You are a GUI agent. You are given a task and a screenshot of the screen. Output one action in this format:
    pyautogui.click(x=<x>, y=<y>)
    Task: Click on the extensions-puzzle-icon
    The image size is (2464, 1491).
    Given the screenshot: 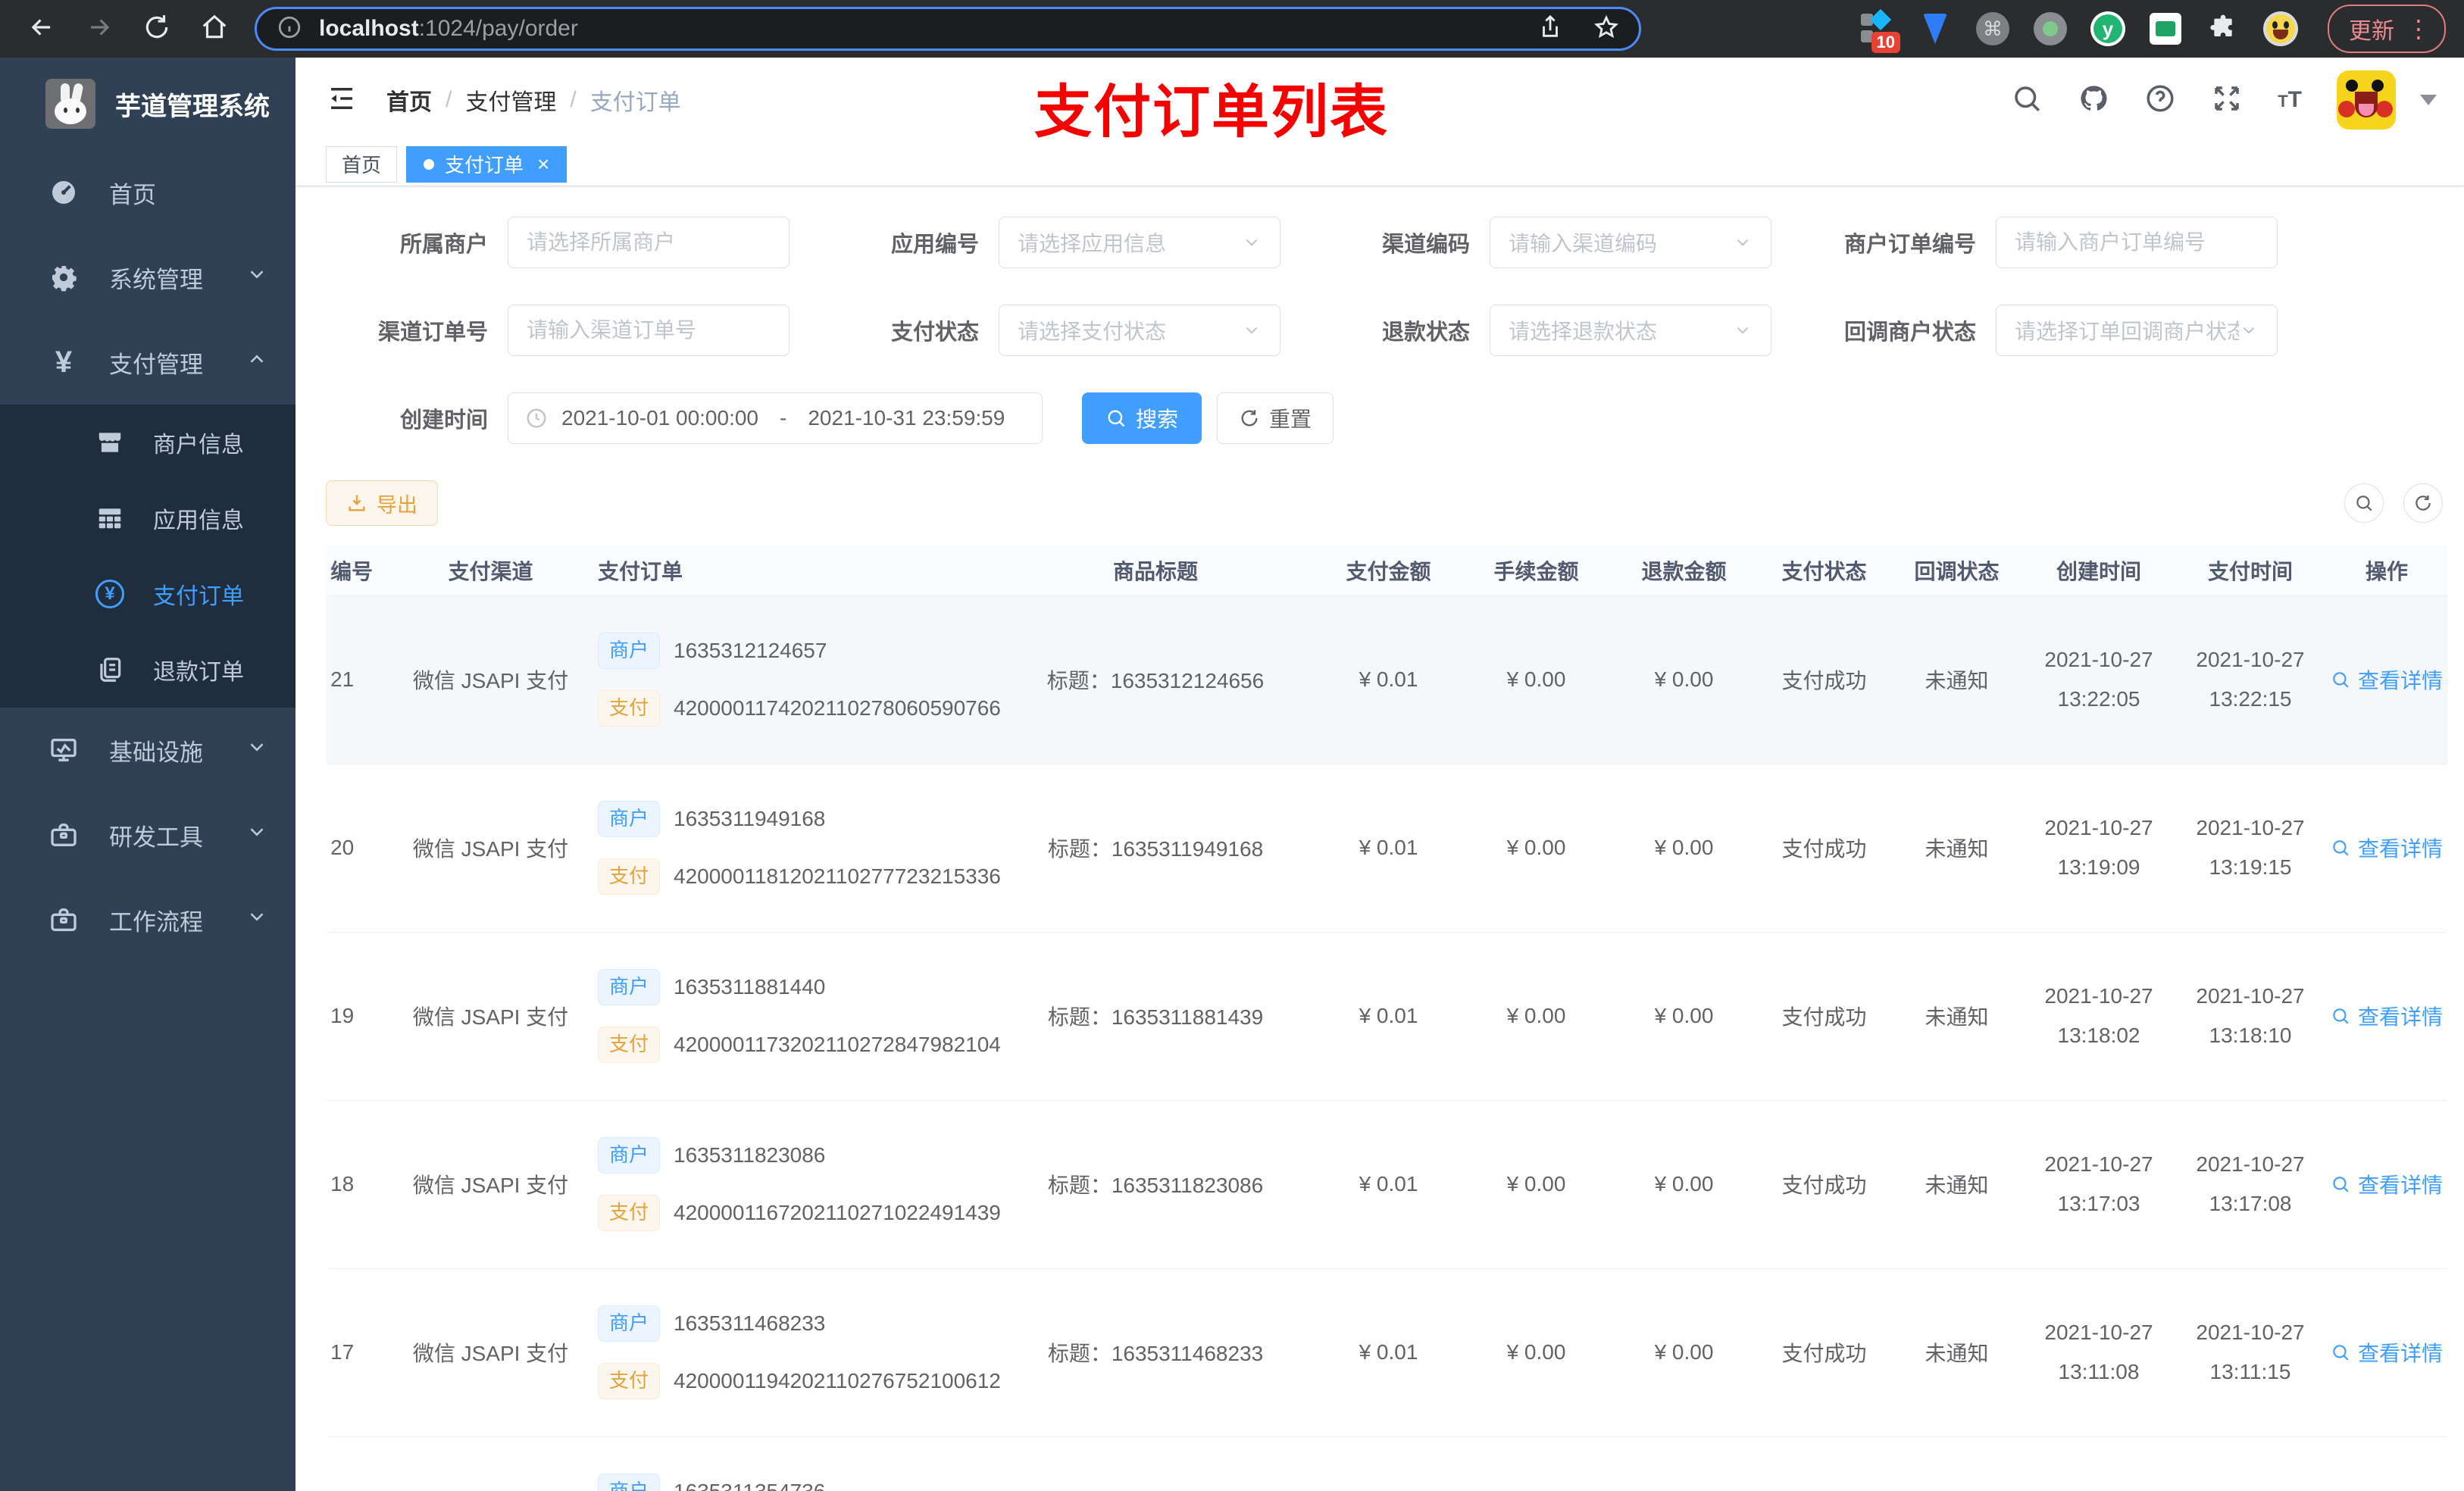 What is the action you would take?
    pyautogui.click(x=2223, y=29)
    